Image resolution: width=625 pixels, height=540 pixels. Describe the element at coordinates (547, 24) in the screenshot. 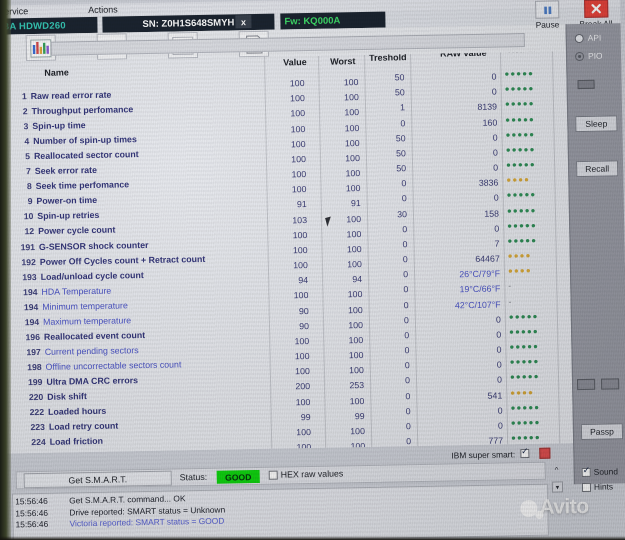

I see `pause-label: Pause` at that location.